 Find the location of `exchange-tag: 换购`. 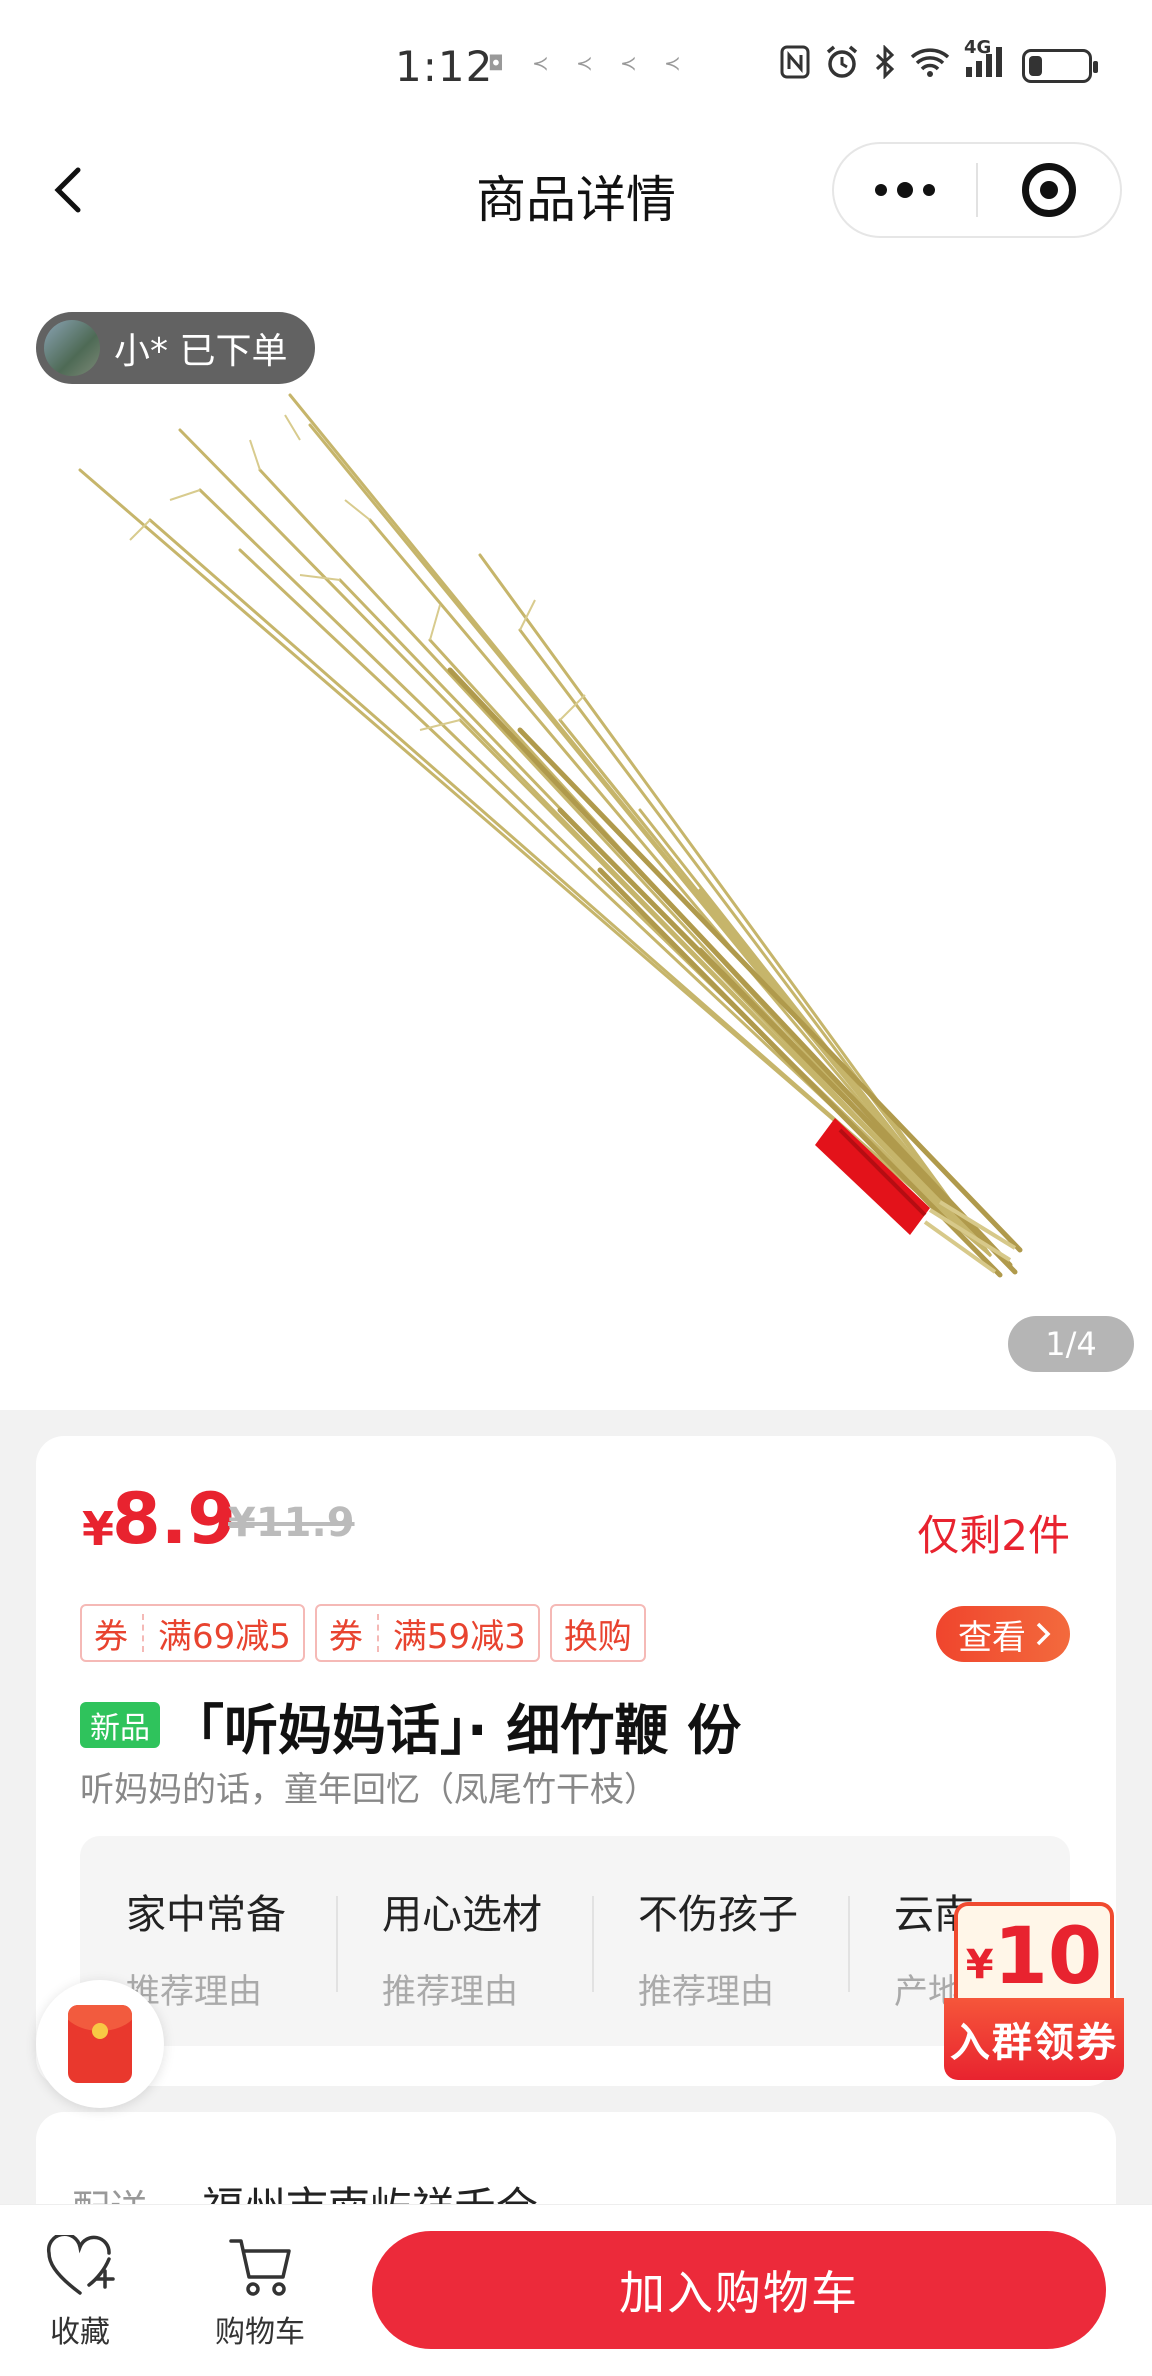

exchange-tag: 换购 is located at coordinates (597, 1633).